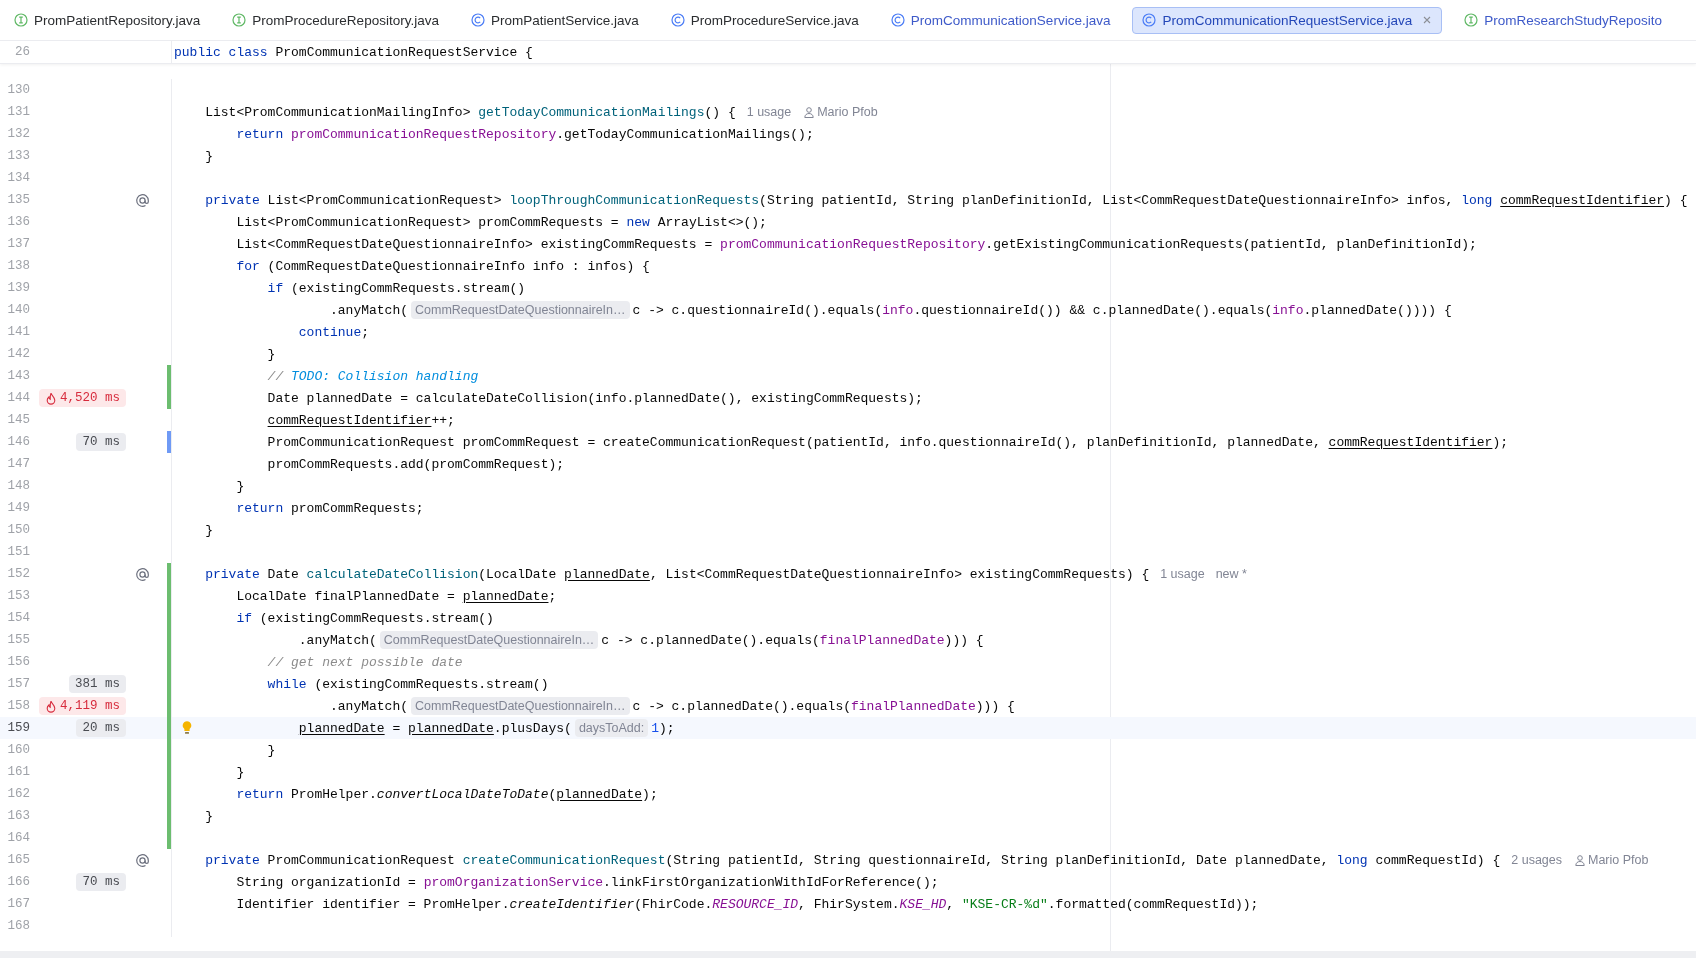 The height and width of the screenshot is (958, 1696). Describe the element at coordinates (18, 728) in the screenshot. I see `line-number: 159` at that location.